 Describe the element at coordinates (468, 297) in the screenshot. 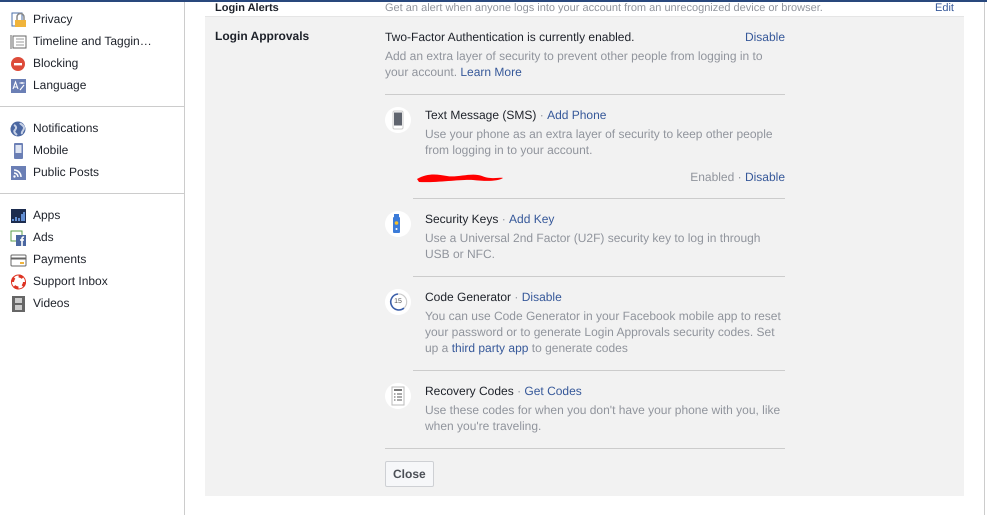

I see `method-title: Code Generator` at that location.